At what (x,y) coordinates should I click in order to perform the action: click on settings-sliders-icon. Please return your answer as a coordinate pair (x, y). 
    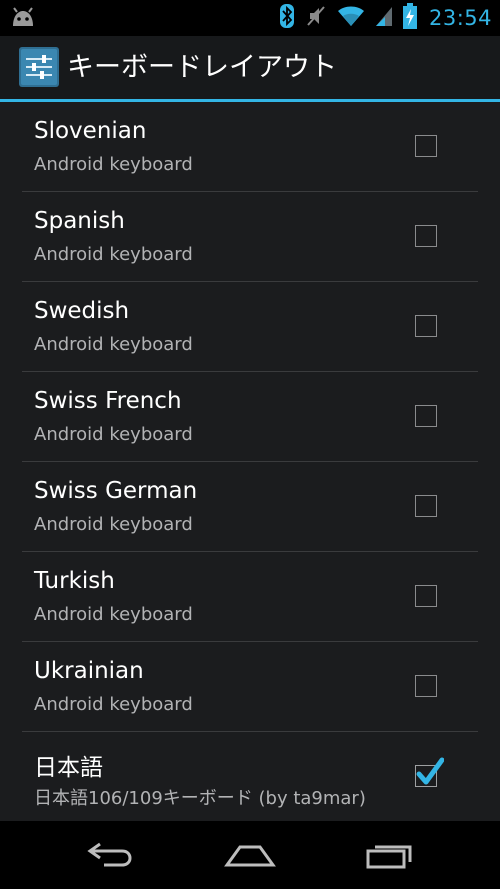
    Looking at the image, I should click on (39, 67).